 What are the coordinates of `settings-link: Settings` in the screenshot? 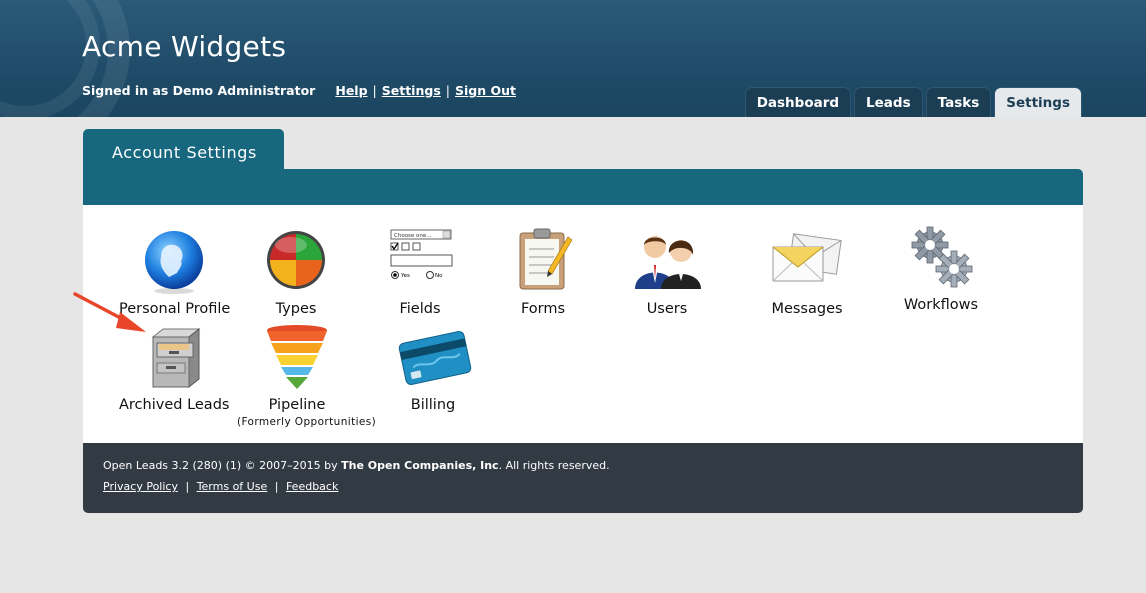 It's located at (411, 90).